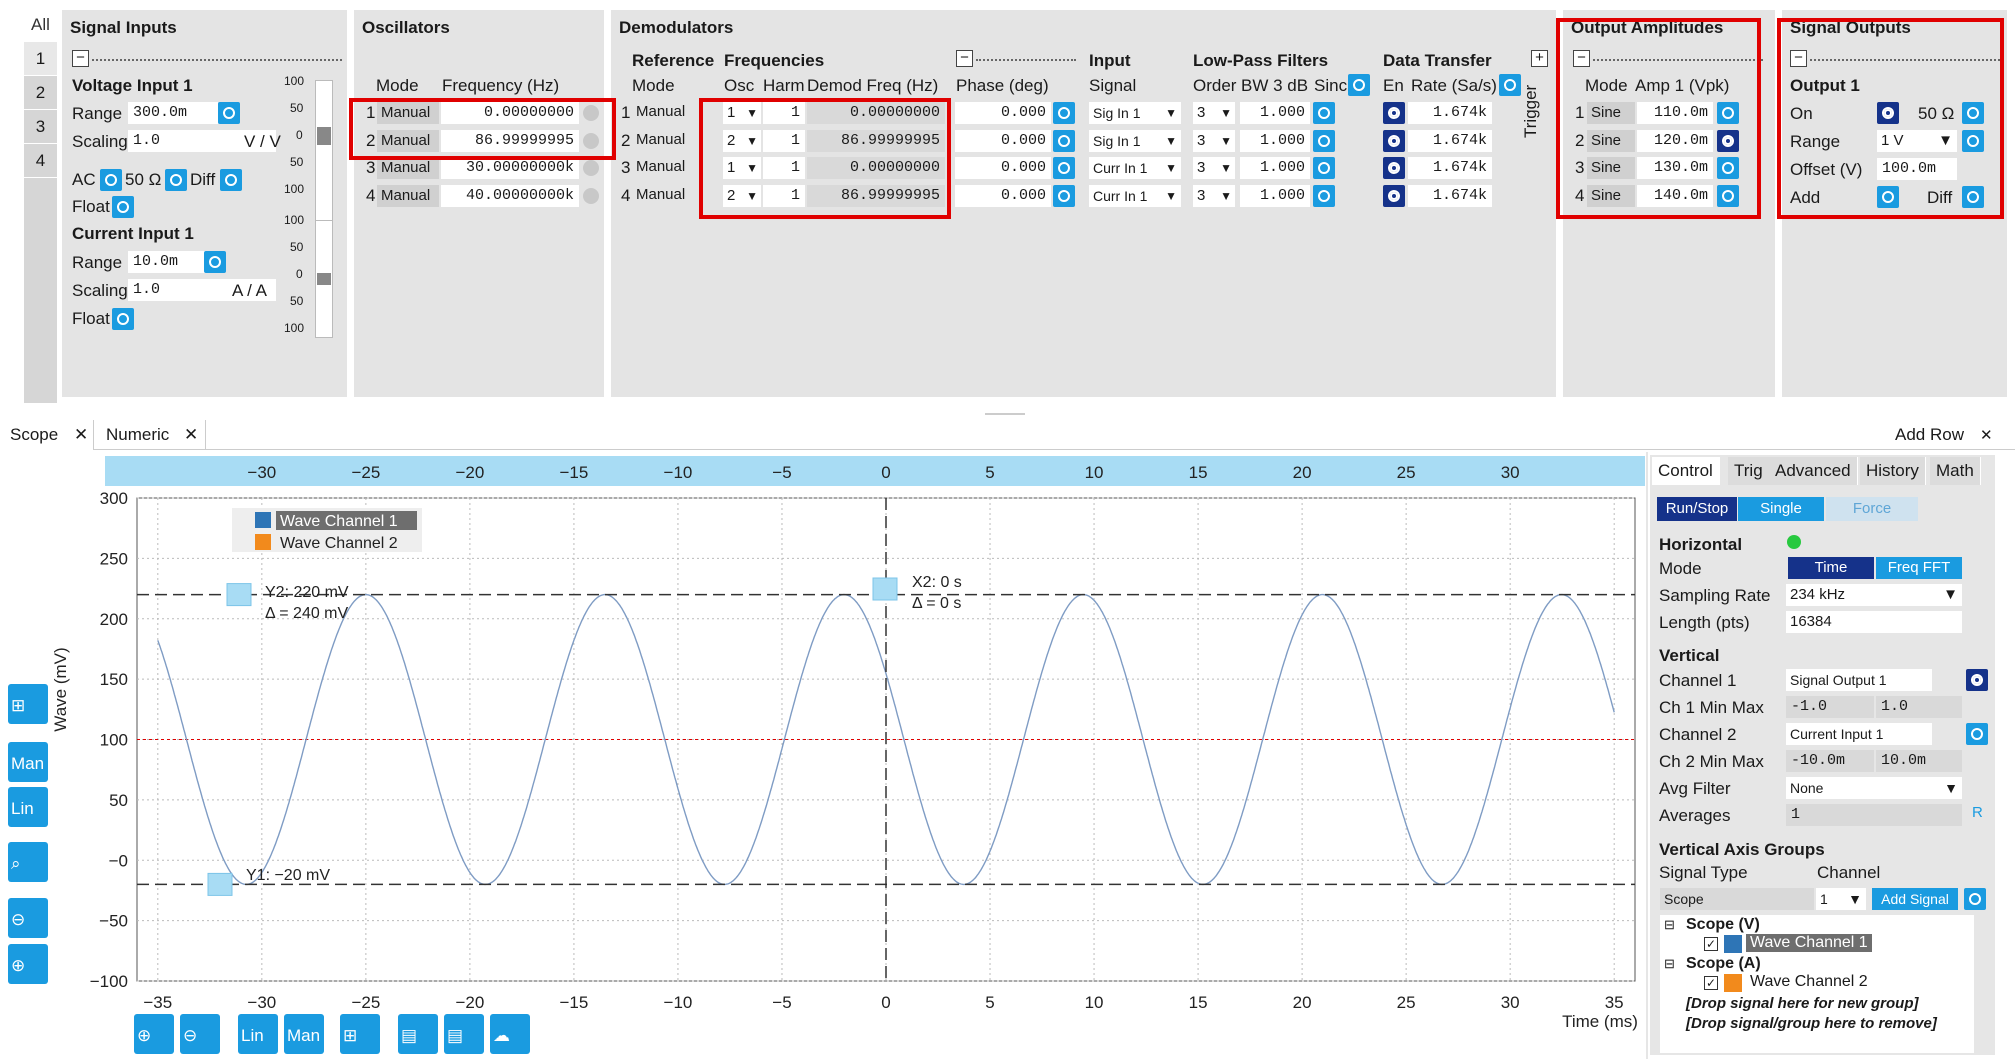 Image resolution: width=2015 pixels, height=1059 pixels. What do you see at coordinates (510, 195) in the screenshot?
I see `osc-frequency-field: 40.00000000k` at bounding box center [510, 195].